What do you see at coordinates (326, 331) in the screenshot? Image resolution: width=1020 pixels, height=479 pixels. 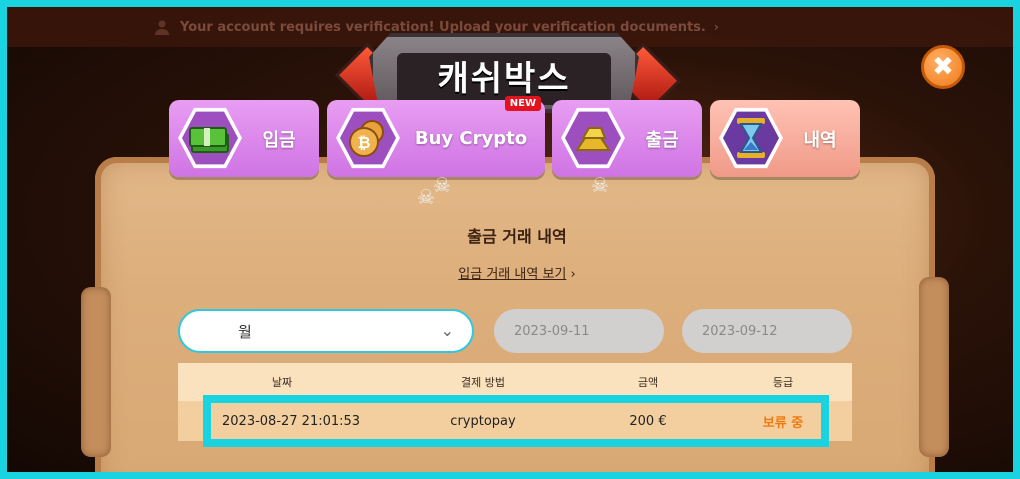 I see `period-select: 월 ⌄` at bounding box center [326, 331].